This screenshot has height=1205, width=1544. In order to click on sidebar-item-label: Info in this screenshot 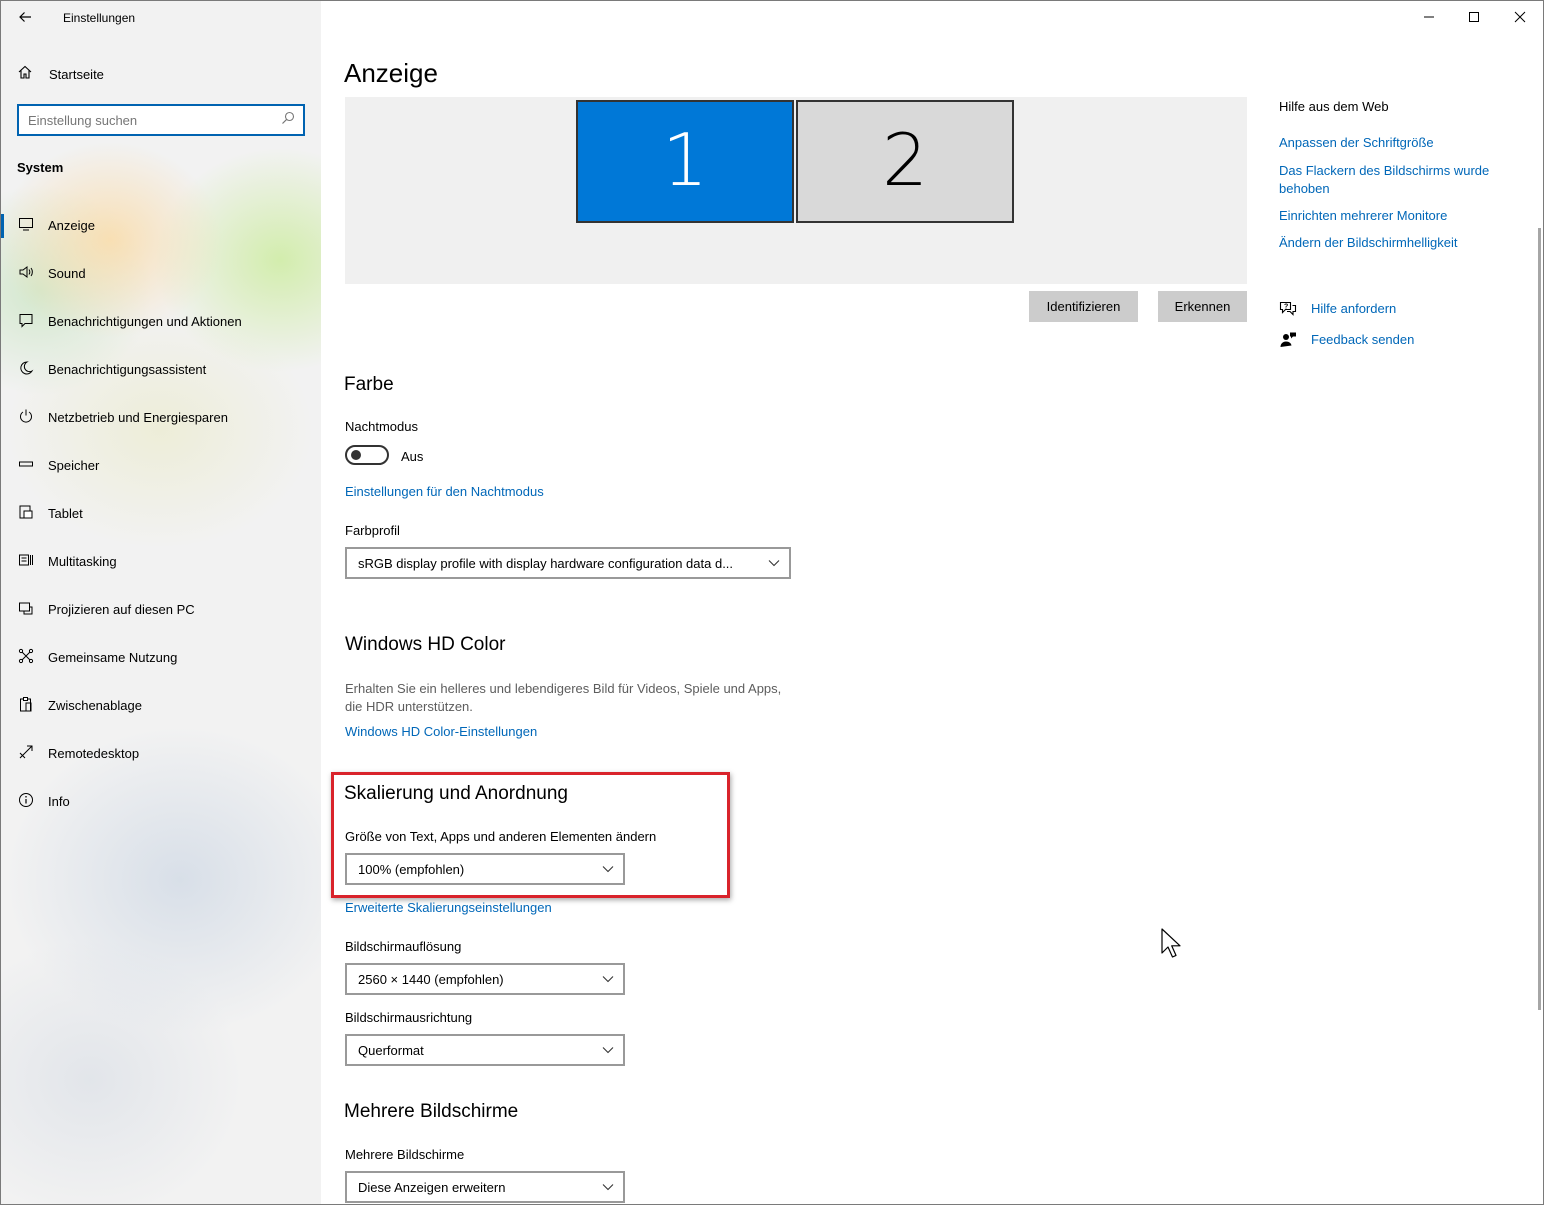, I will do `click(59, 801)`.